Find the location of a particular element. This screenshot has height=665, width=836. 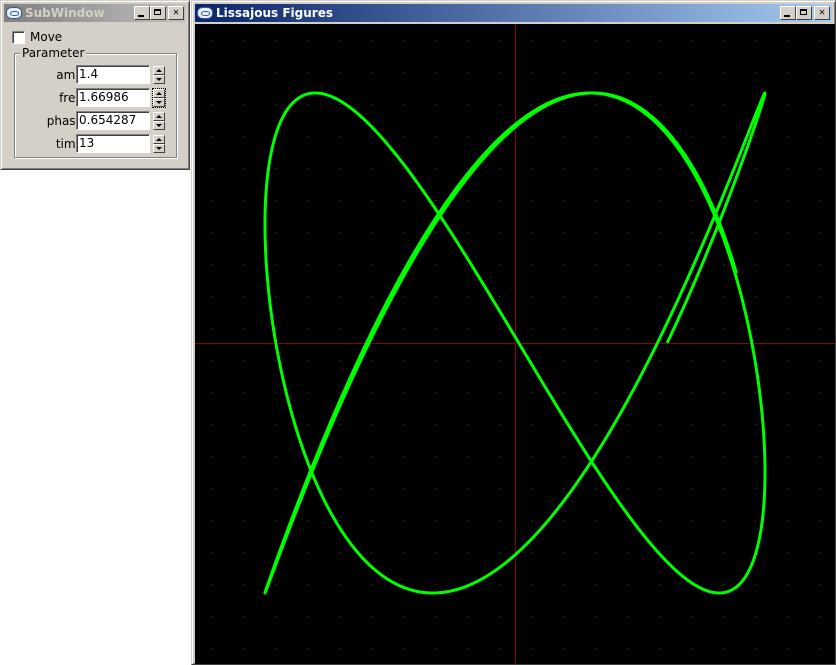

freq-input: 1.66986 is located at coordinates (113, 97).